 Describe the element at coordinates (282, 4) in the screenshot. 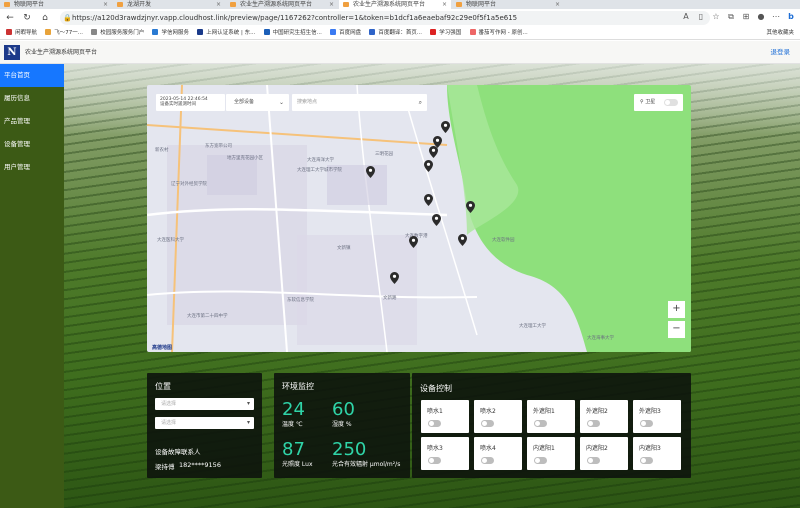

I see `browser-tab: 农业生产溯源系统网页平台 ×` at that location.